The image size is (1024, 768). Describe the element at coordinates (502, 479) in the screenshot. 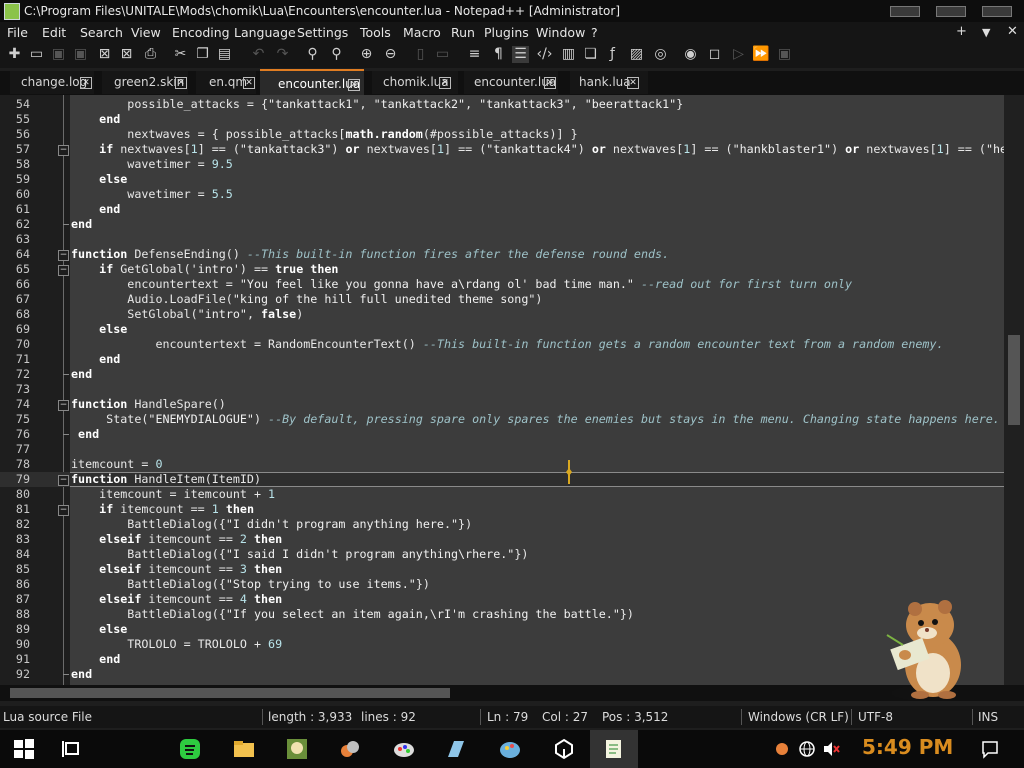

I see `code-line: 79 − function HandleItem(ItemID)` at that location.